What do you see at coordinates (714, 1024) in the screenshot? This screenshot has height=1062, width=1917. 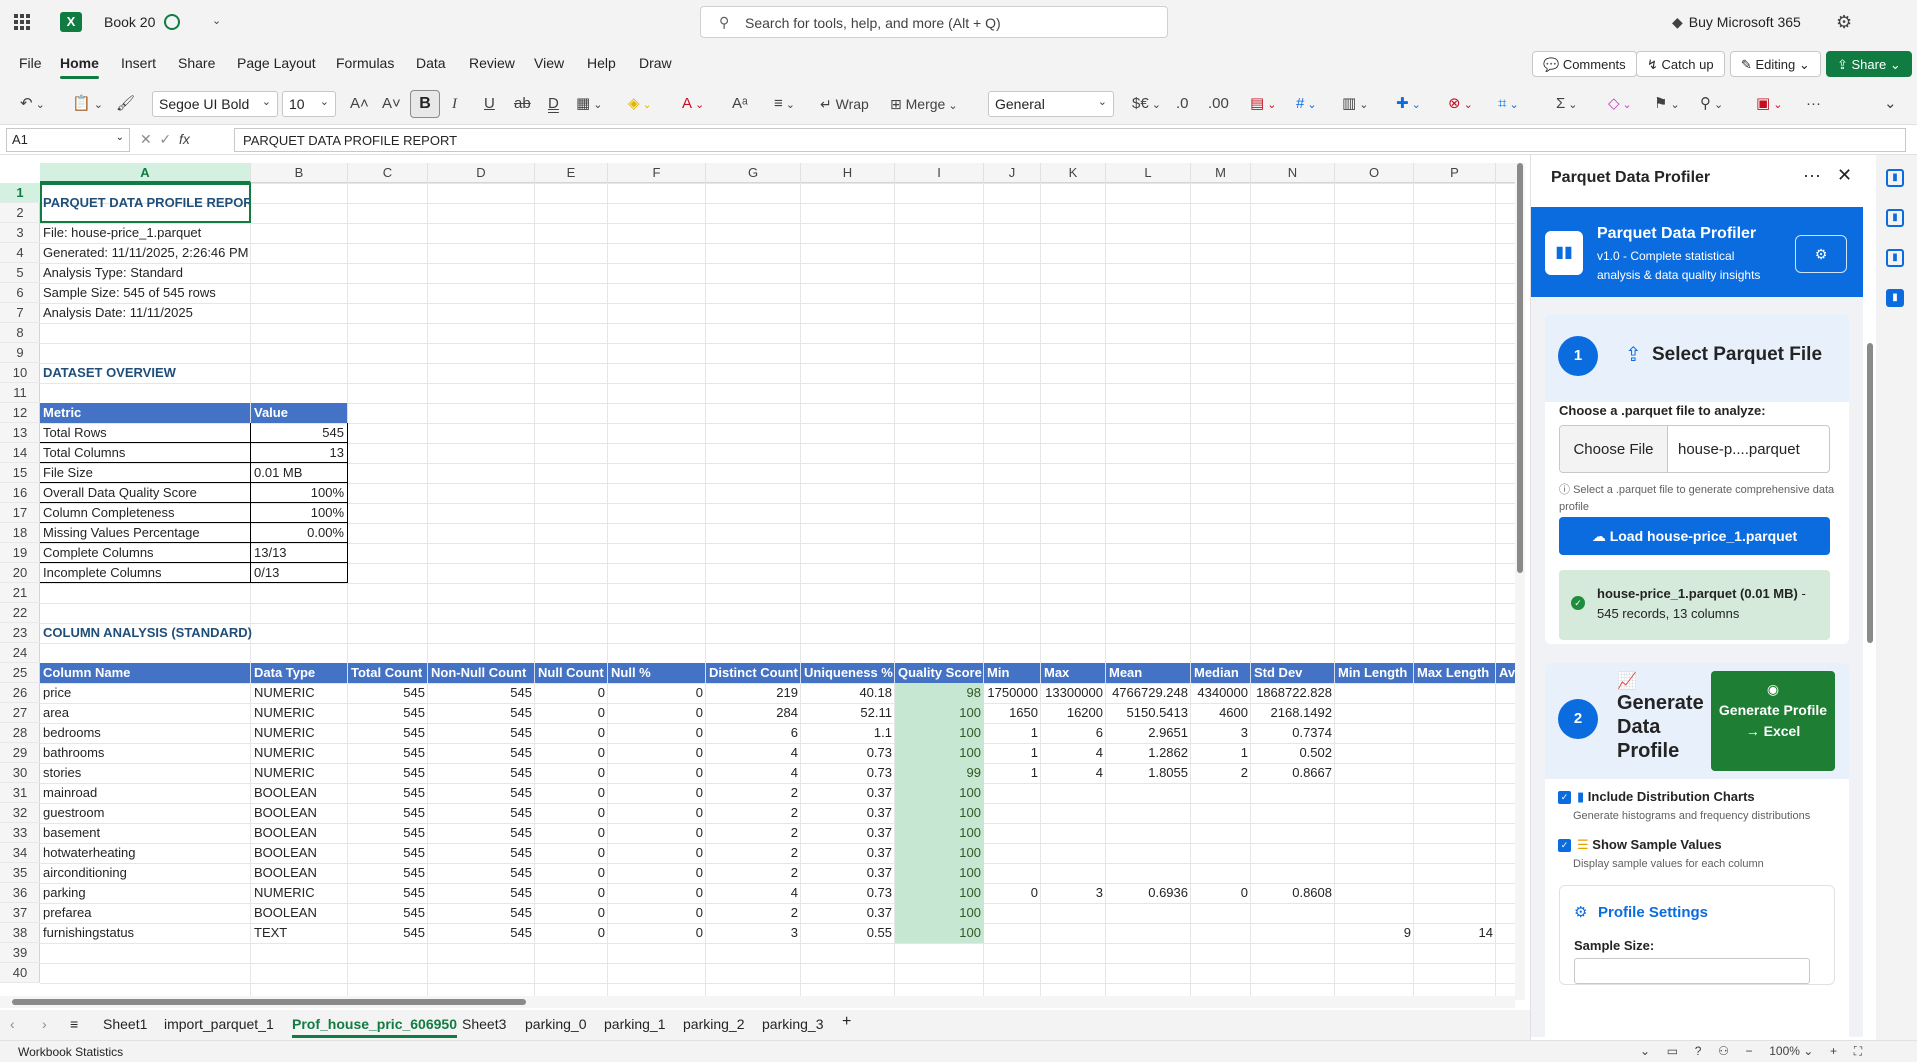 I see `sheet-tab: parking_2` at bounding box center [714, 1024].